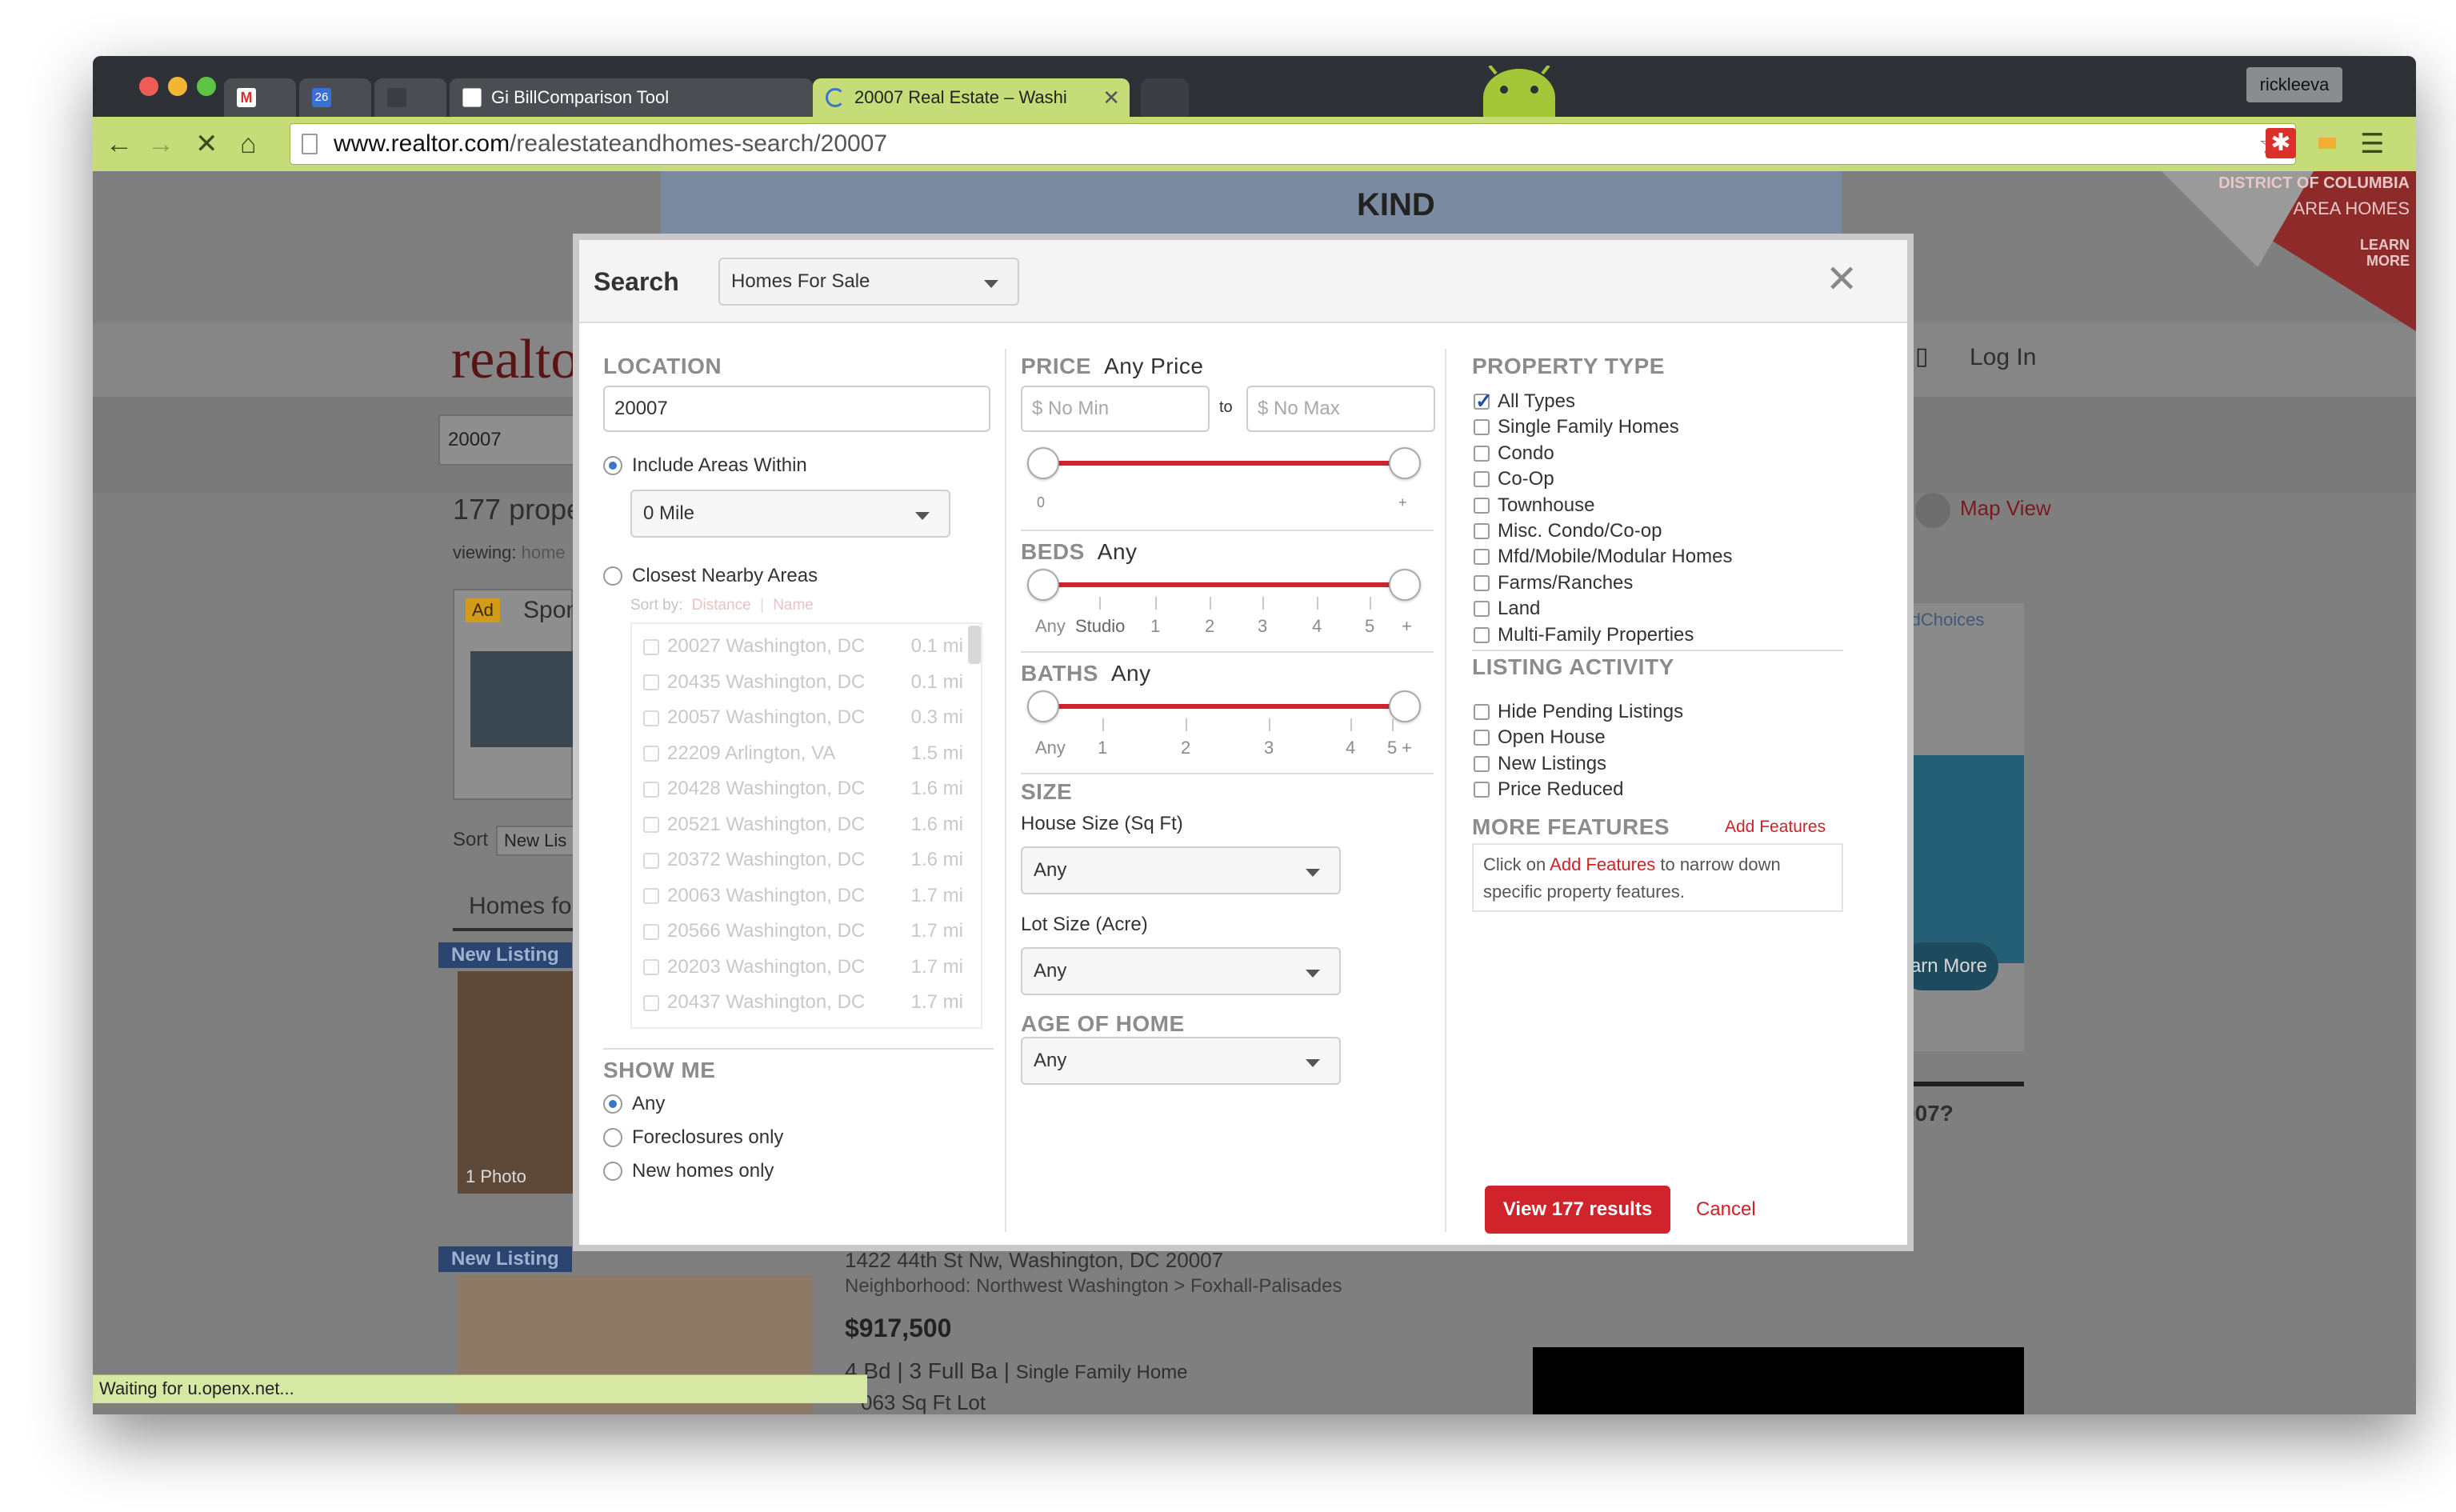 Image resolution: width=2456 pixels, height=1512 pixels. What do you see at coordinates (1577, 1210) in the screenshot?
I see `view-results-button: View 177 results` at bounding box center [1577, 1210].